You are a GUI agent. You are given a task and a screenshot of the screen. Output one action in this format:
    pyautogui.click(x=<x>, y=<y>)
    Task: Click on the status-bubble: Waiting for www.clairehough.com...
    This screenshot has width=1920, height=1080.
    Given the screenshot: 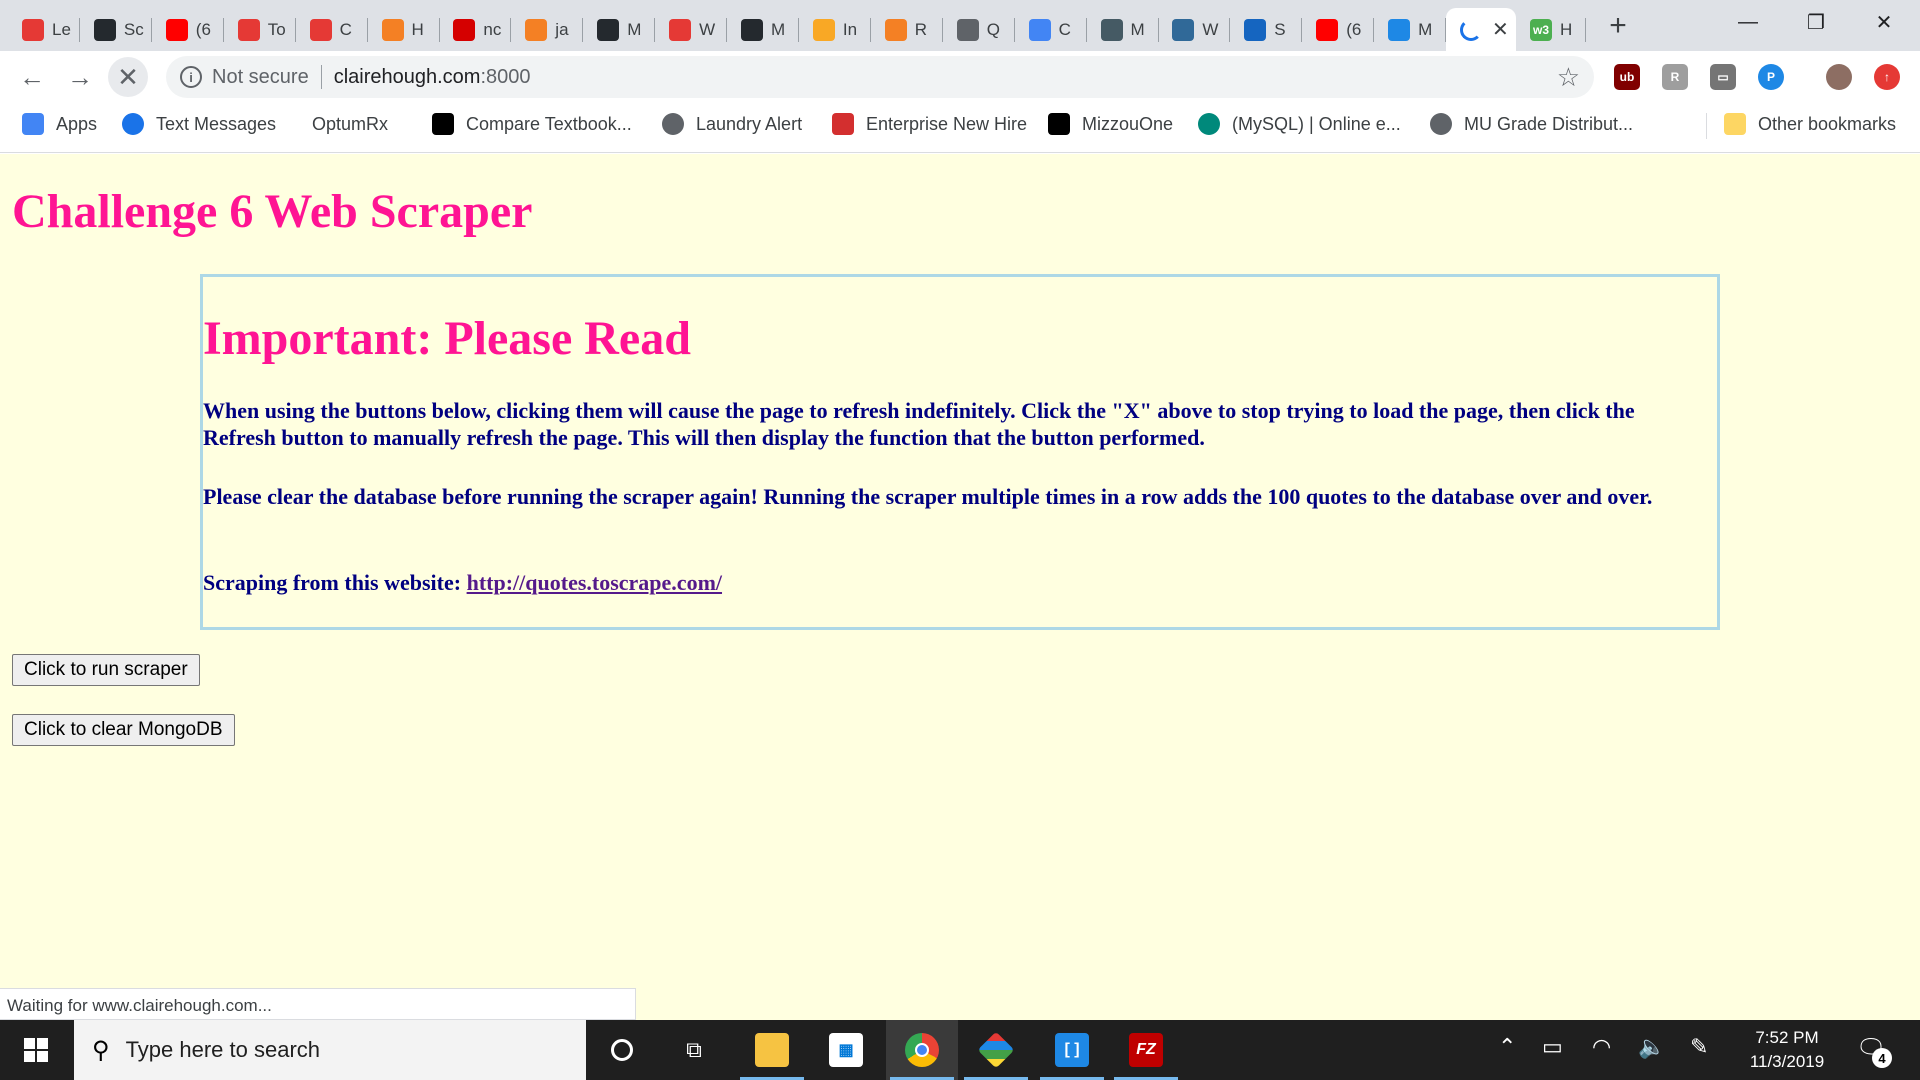 What is the action you would take?
    pyautogui.click(x=318, y=1004)
    